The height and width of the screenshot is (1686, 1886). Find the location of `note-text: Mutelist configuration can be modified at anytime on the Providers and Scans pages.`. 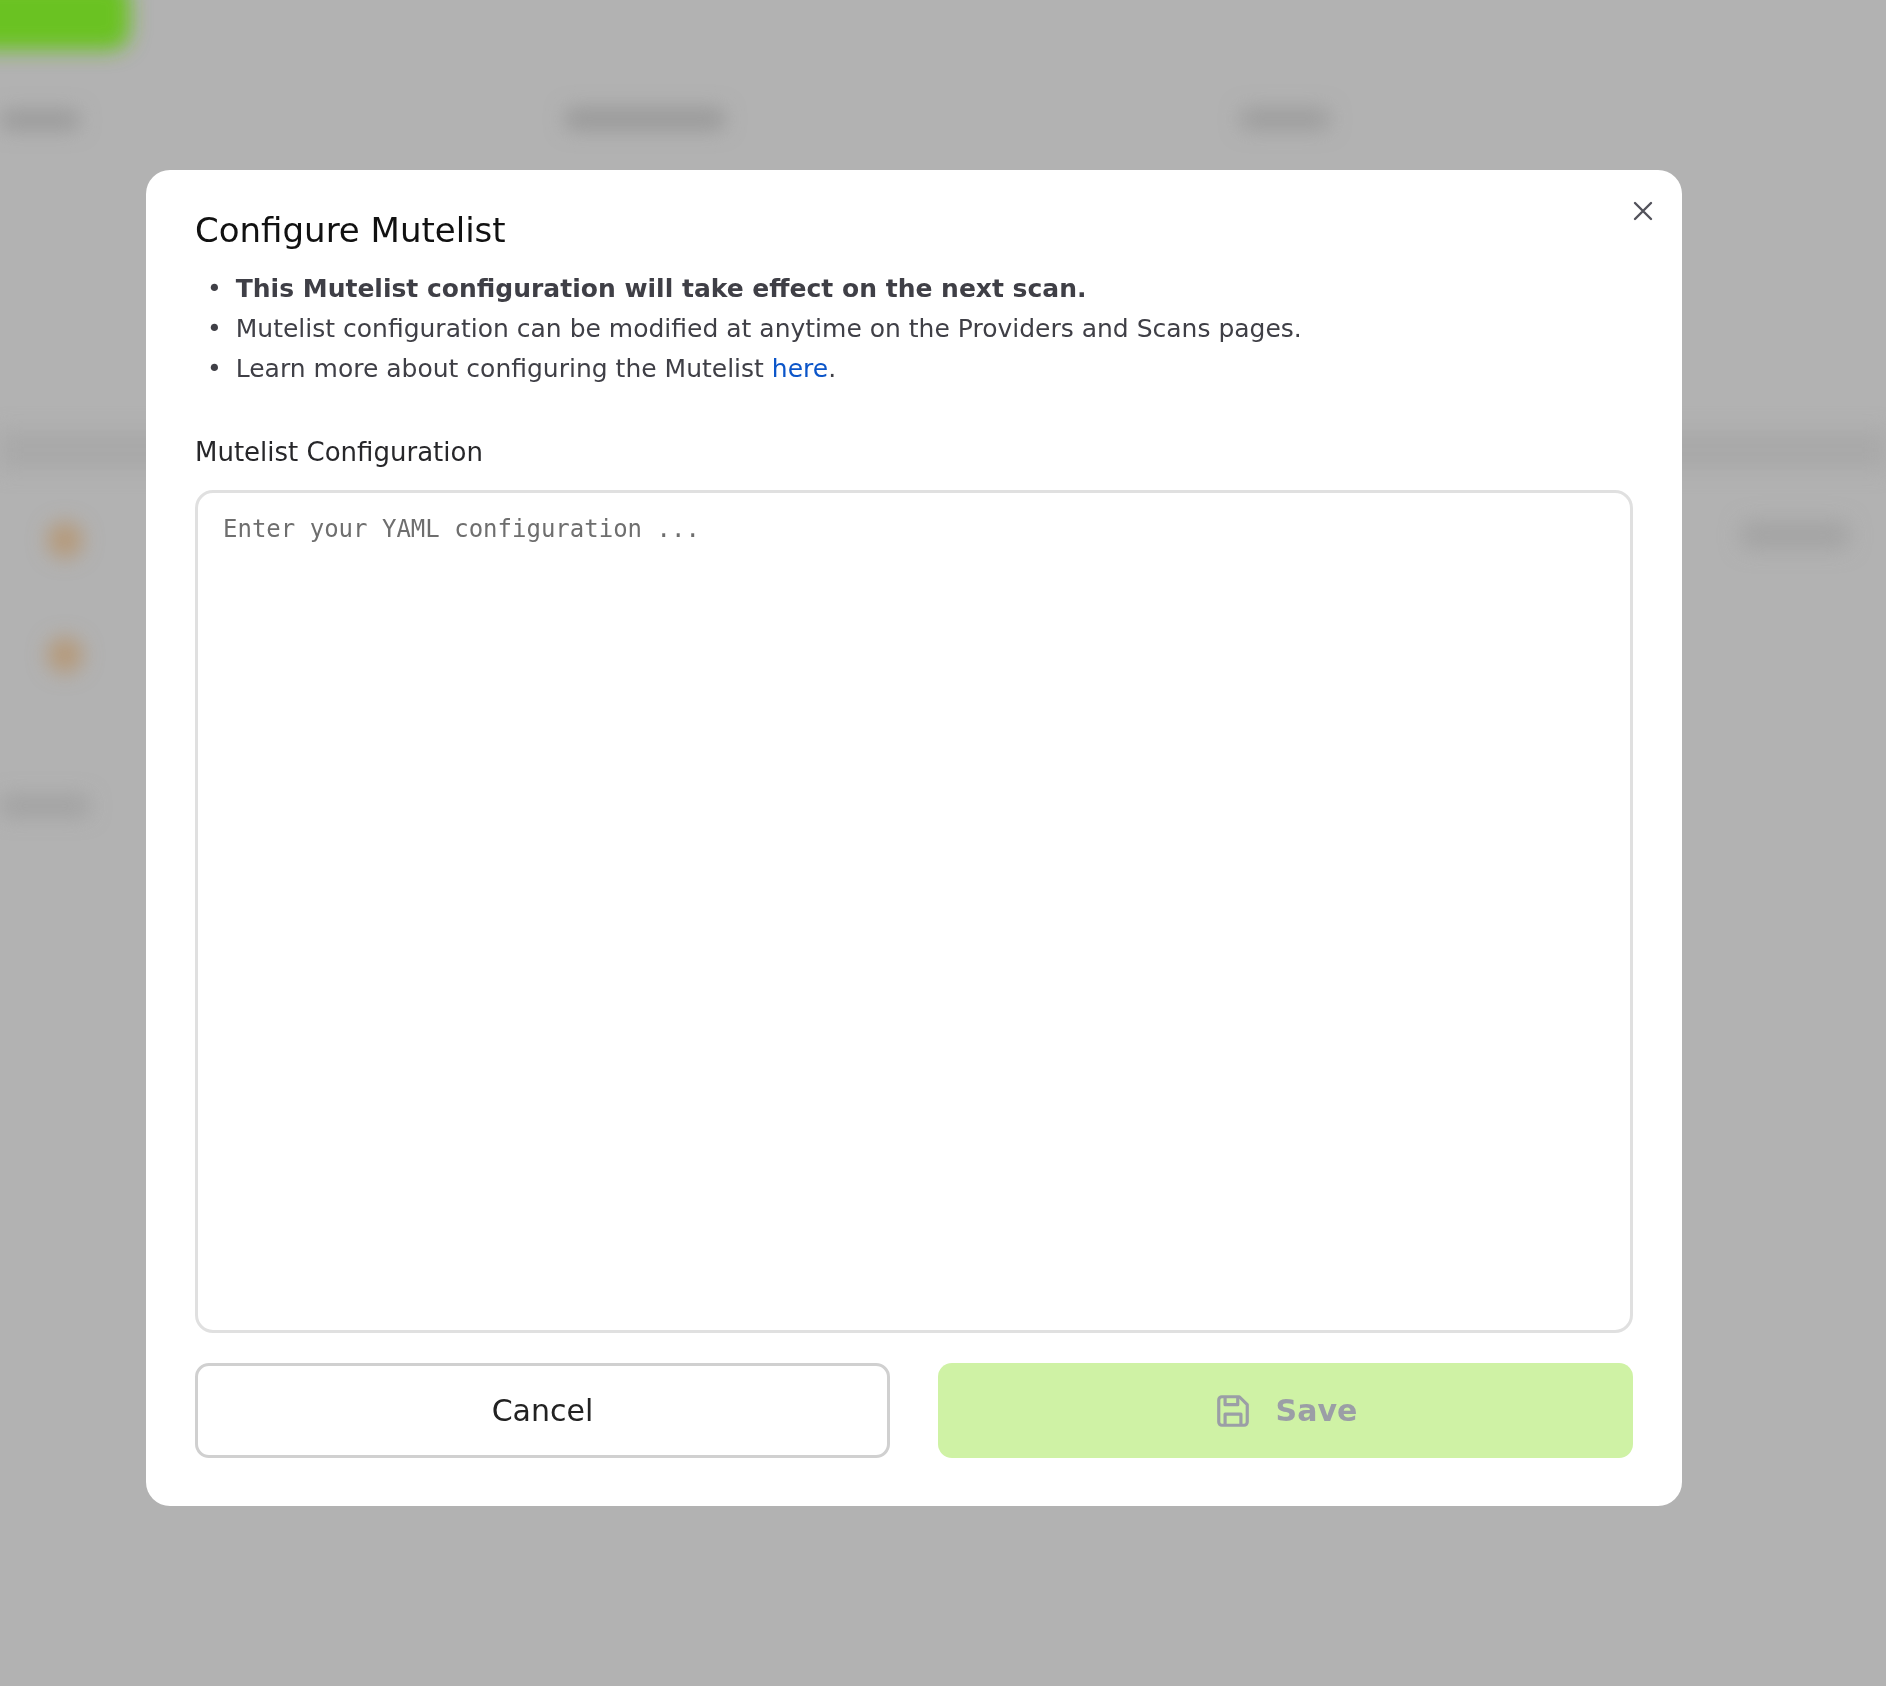

note-text: Mutelist configuration can be modified at anytime on the Providers and Scans pages. is located at coordinates (768, 328).